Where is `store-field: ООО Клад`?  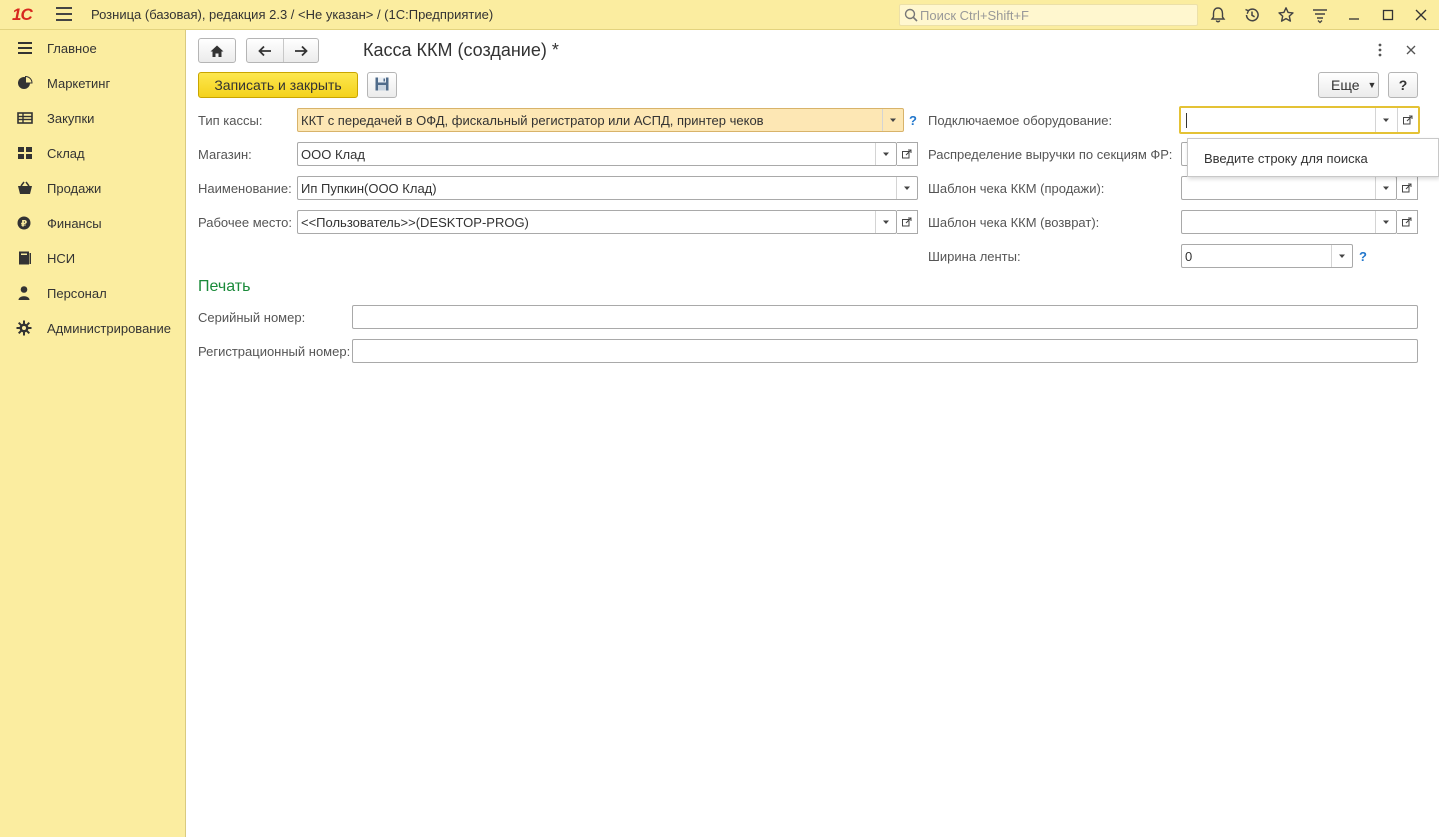 store-field: ООО Клад is located at coordinates (597, 154).